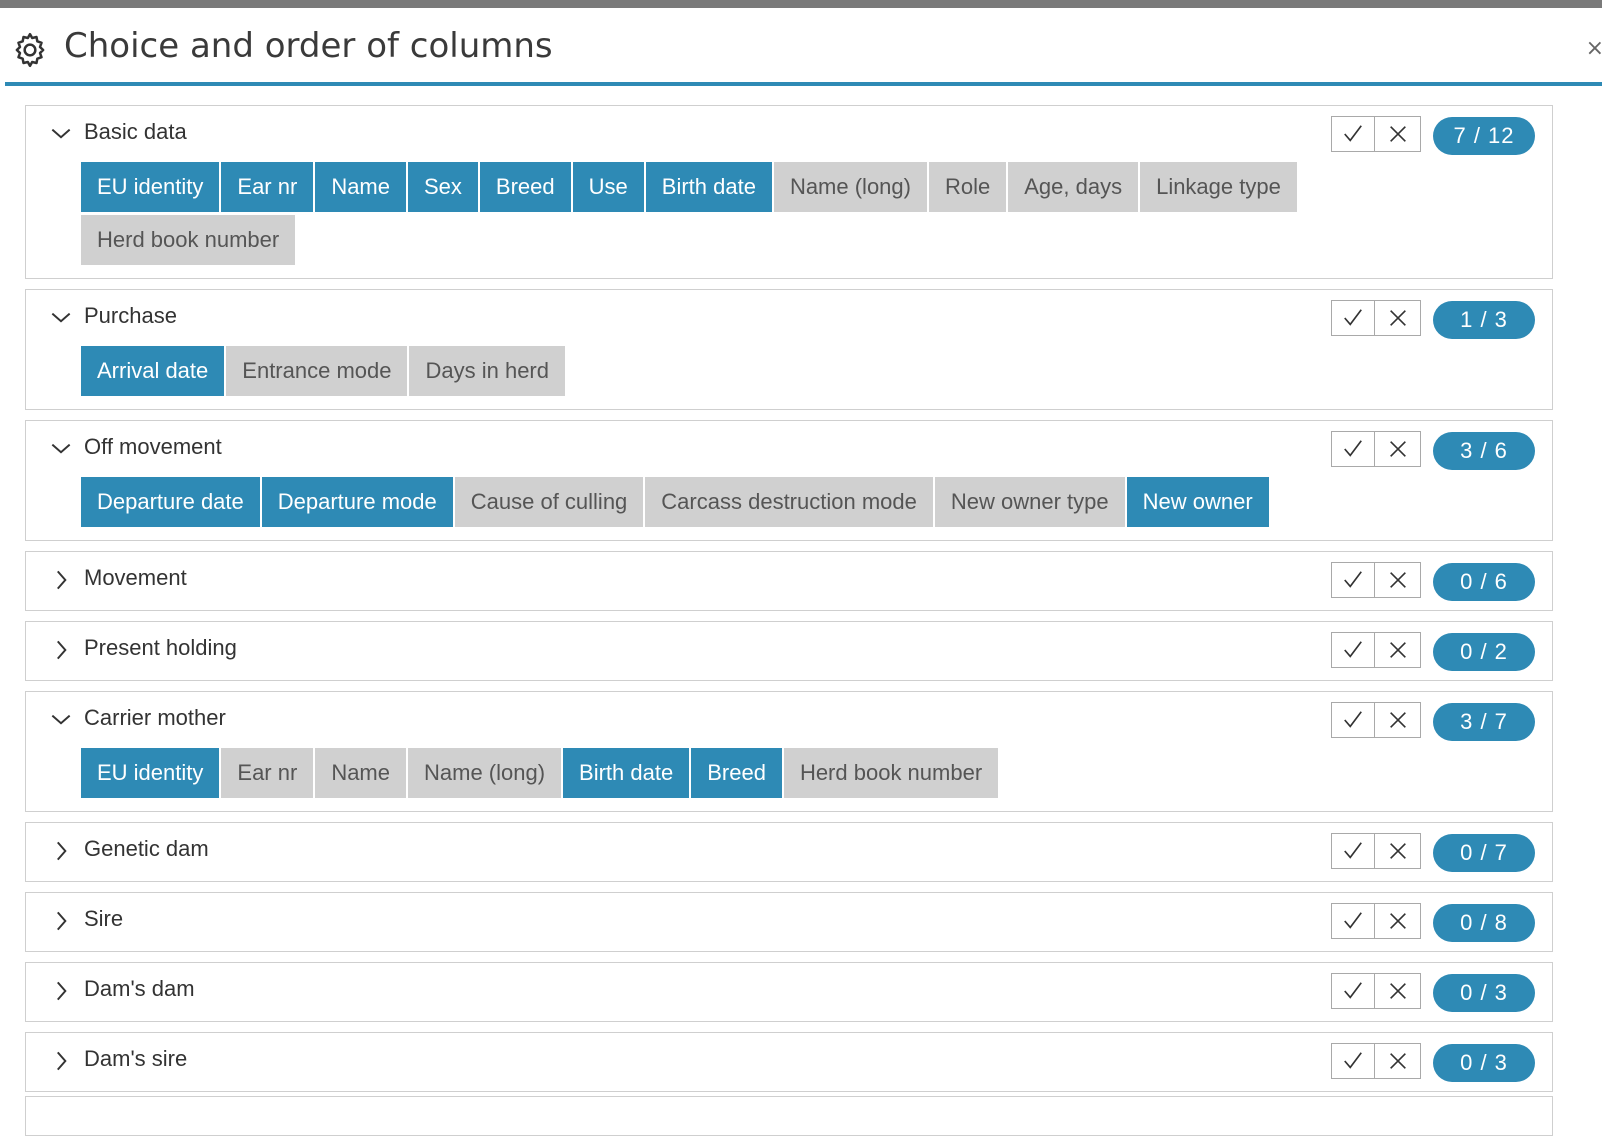  What do you see at coordinates (135, 578) in the screenshot?
I see `group-title: Movement` at bounding box center [135, 578].